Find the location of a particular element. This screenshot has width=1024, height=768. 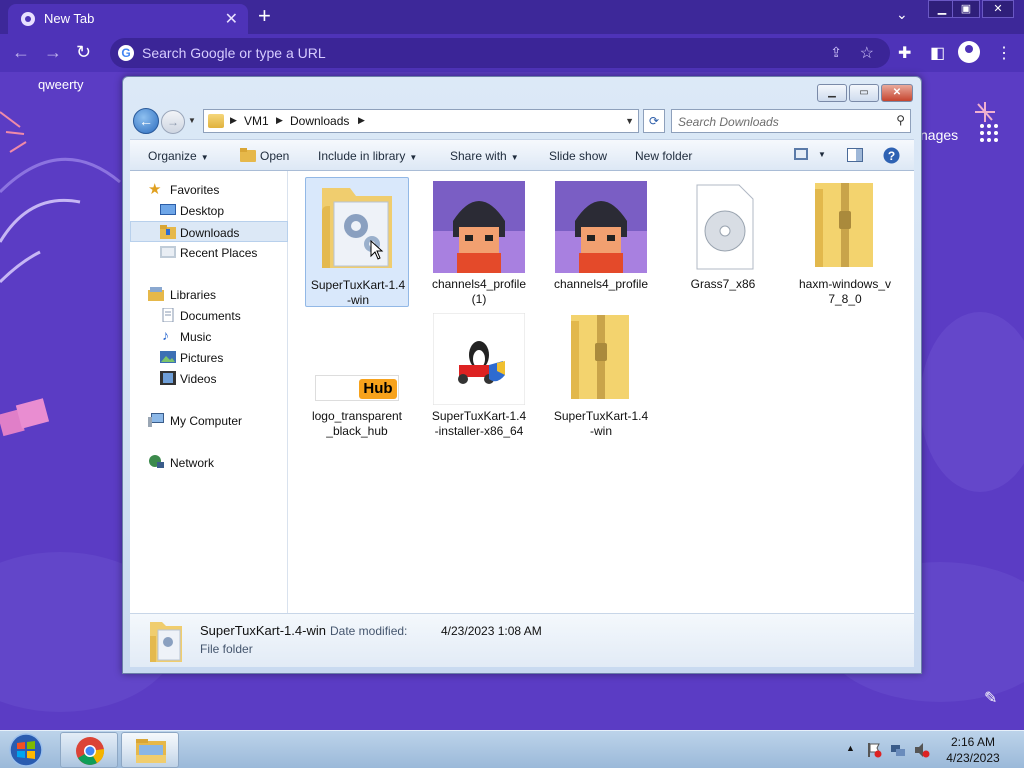

refresh-icon: ⟳ is located at coordinates (654, 121).